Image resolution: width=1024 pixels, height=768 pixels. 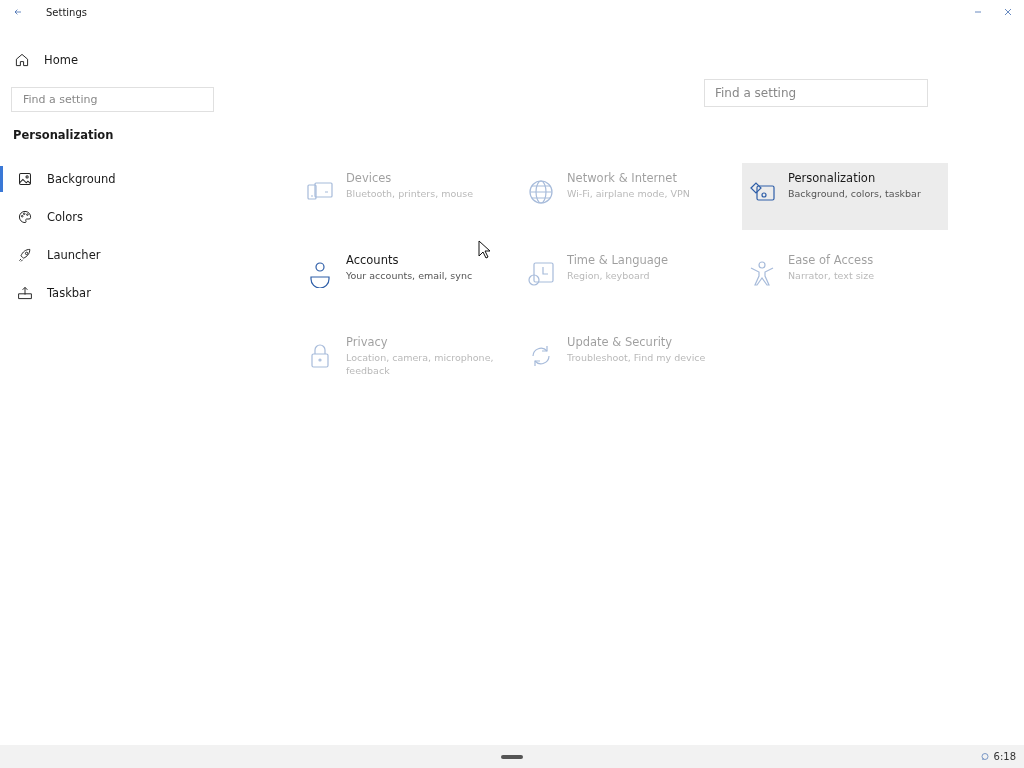 What do you see at coordinates (100, 179) in the screenshot?
I see `sidebar-item: Background` at bounding box center [100, 179].